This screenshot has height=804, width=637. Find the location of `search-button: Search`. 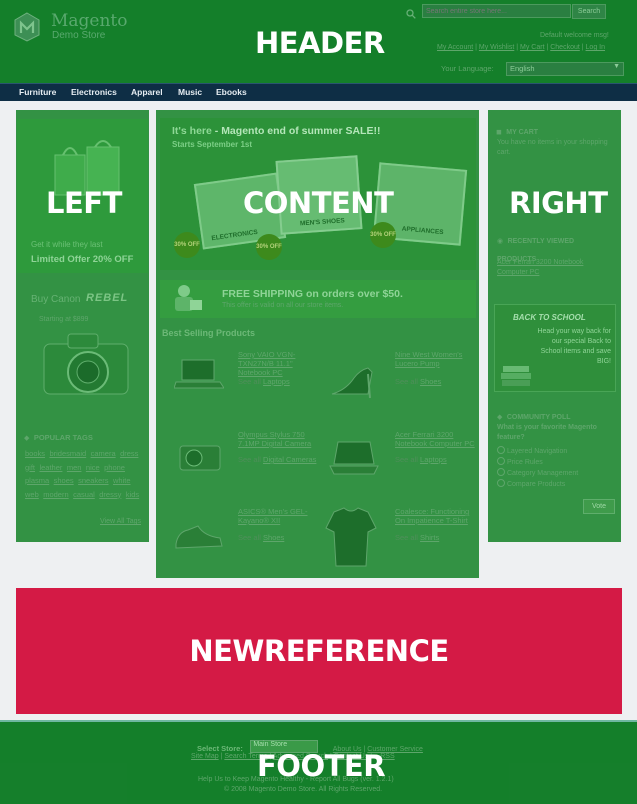

search-button: Search is located at coordinates (589, 11).